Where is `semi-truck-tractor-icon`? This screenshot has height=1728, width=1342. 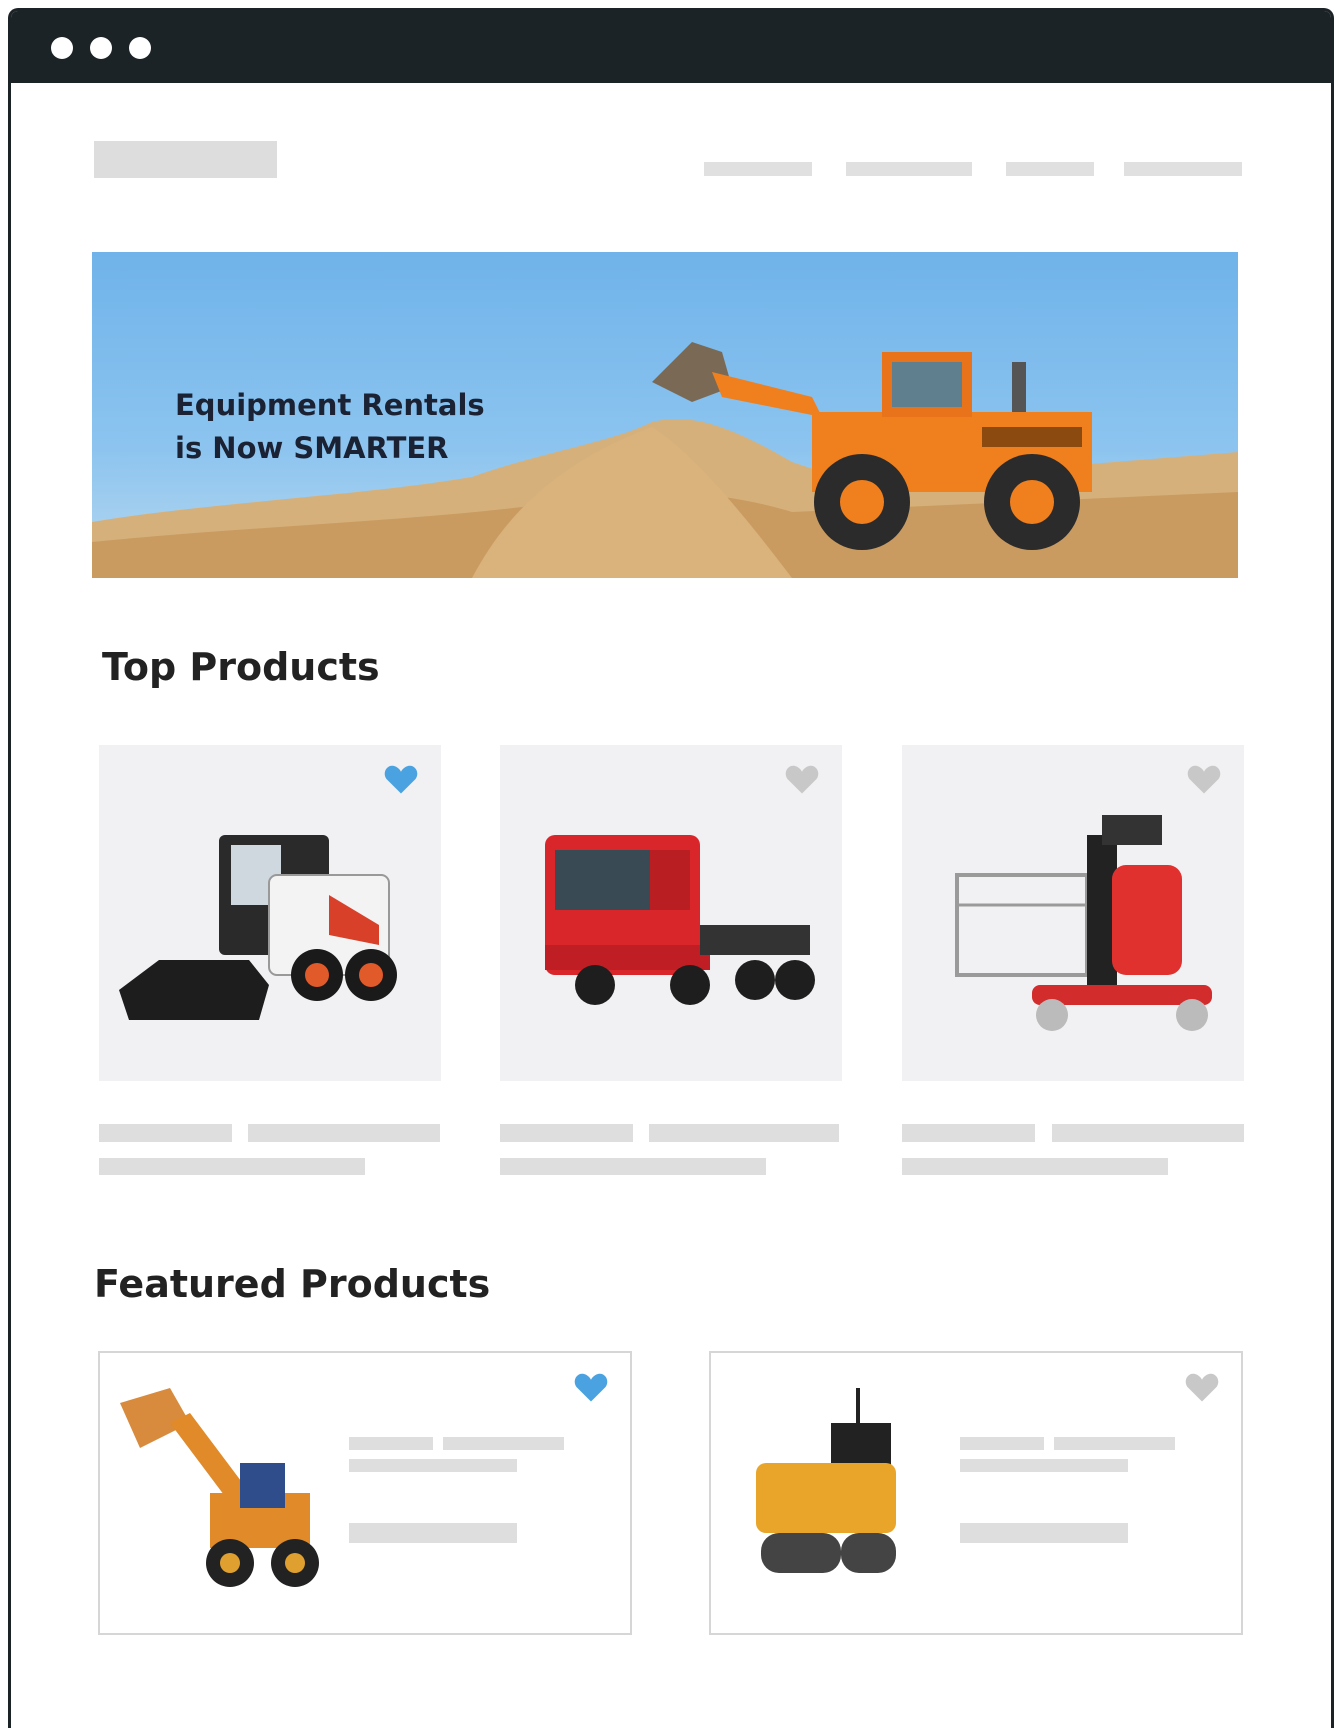 semi-truck-tractor-icon is located at coordinates (680, 920).